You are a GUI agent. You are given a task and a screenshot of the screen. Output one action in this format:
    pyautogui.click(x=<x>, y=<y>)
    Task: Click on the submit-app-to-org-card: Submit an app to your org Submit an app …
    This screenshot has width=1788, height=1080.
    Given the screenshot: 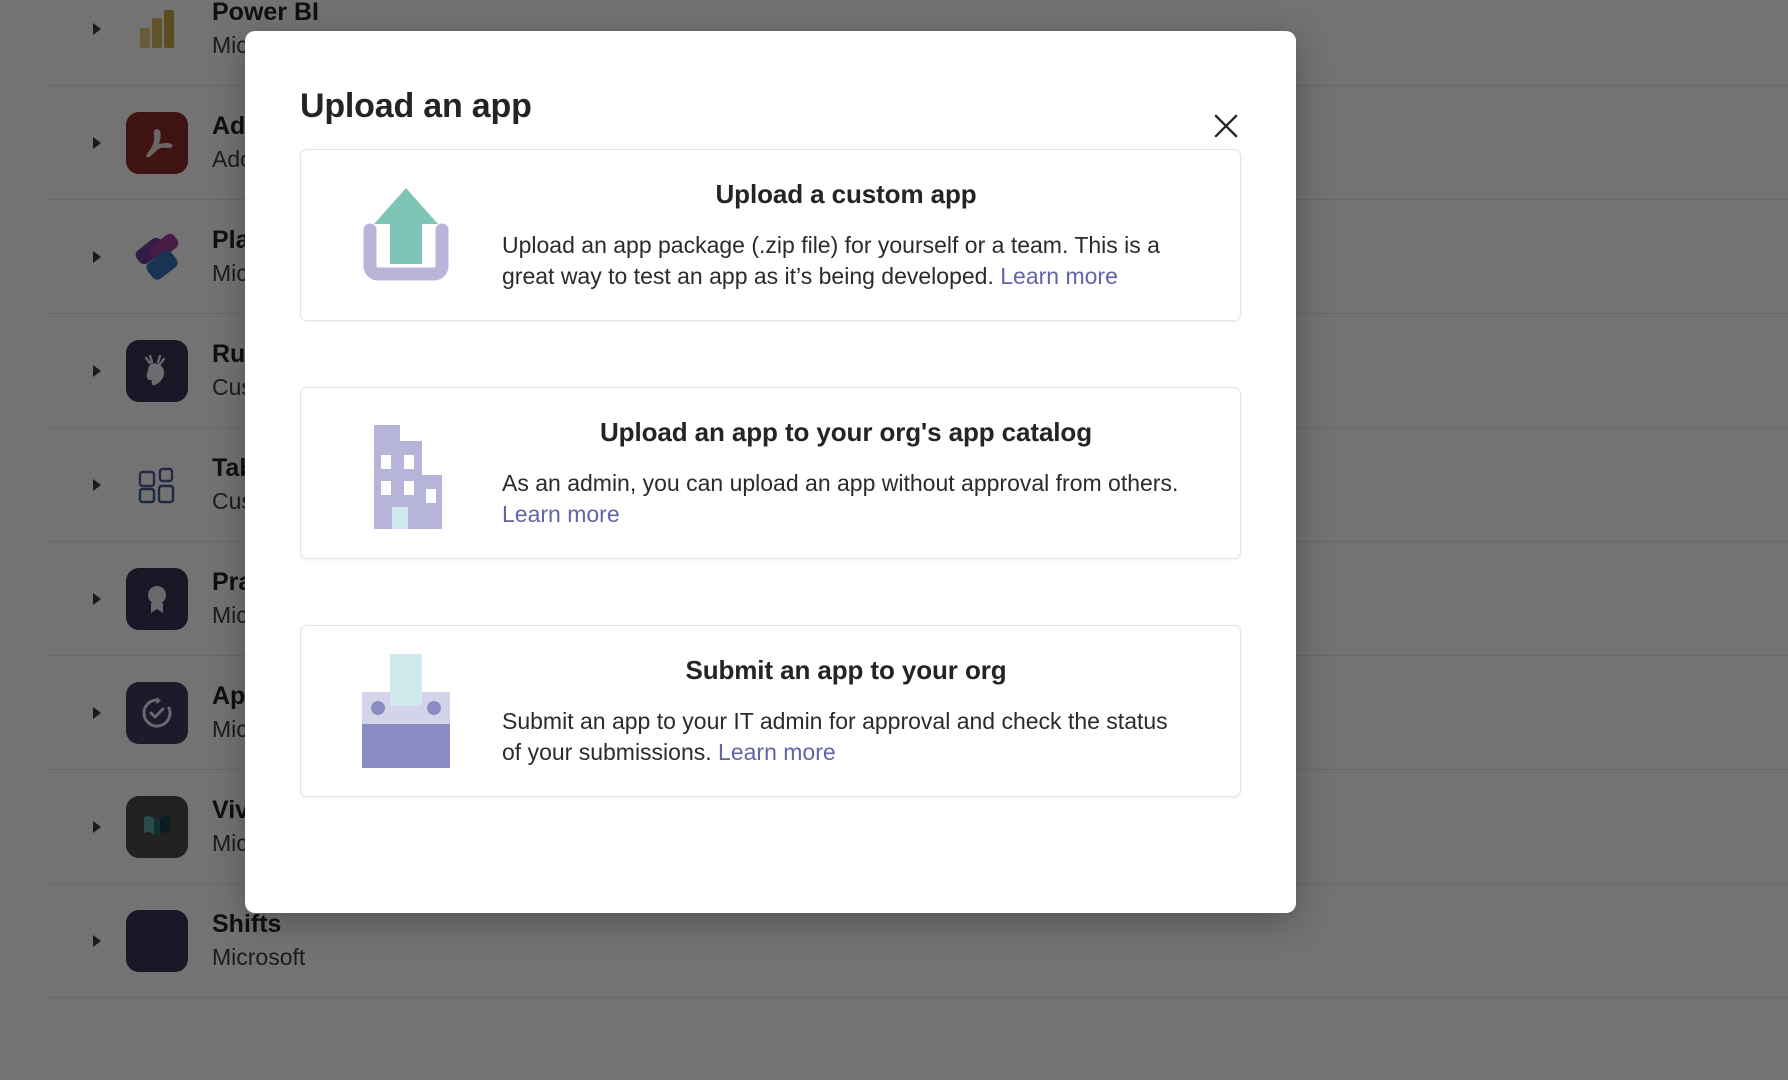 What is the action you would take?
    pyautogui.click(x=770, y=711)
    